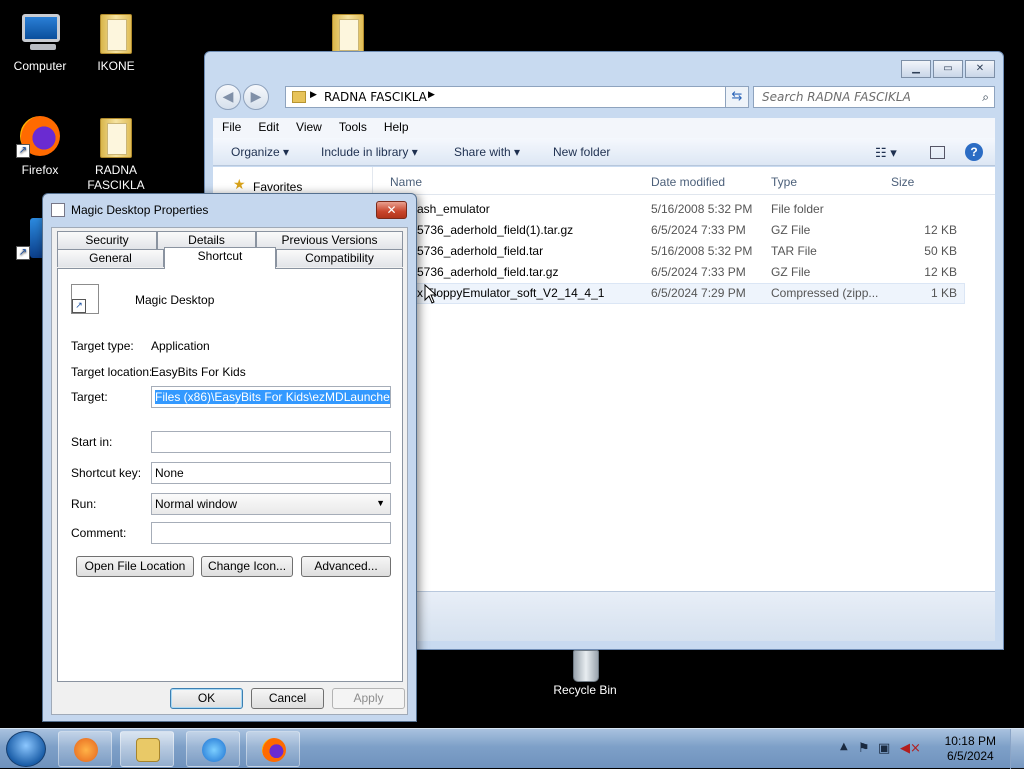  Describe the element at coordinates (116, 152) in the screenshot. I see `desktop-icon-radna-fascikla: RADNA FASCIKLA` at that location.